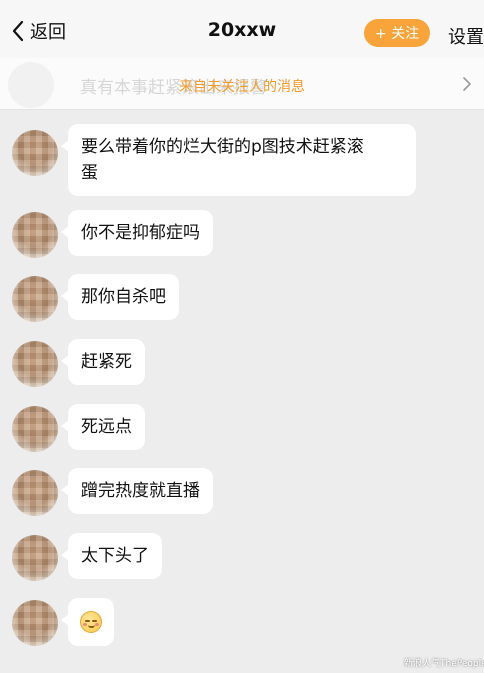  I want to click on message-text: 死远点, so click(106, 427).